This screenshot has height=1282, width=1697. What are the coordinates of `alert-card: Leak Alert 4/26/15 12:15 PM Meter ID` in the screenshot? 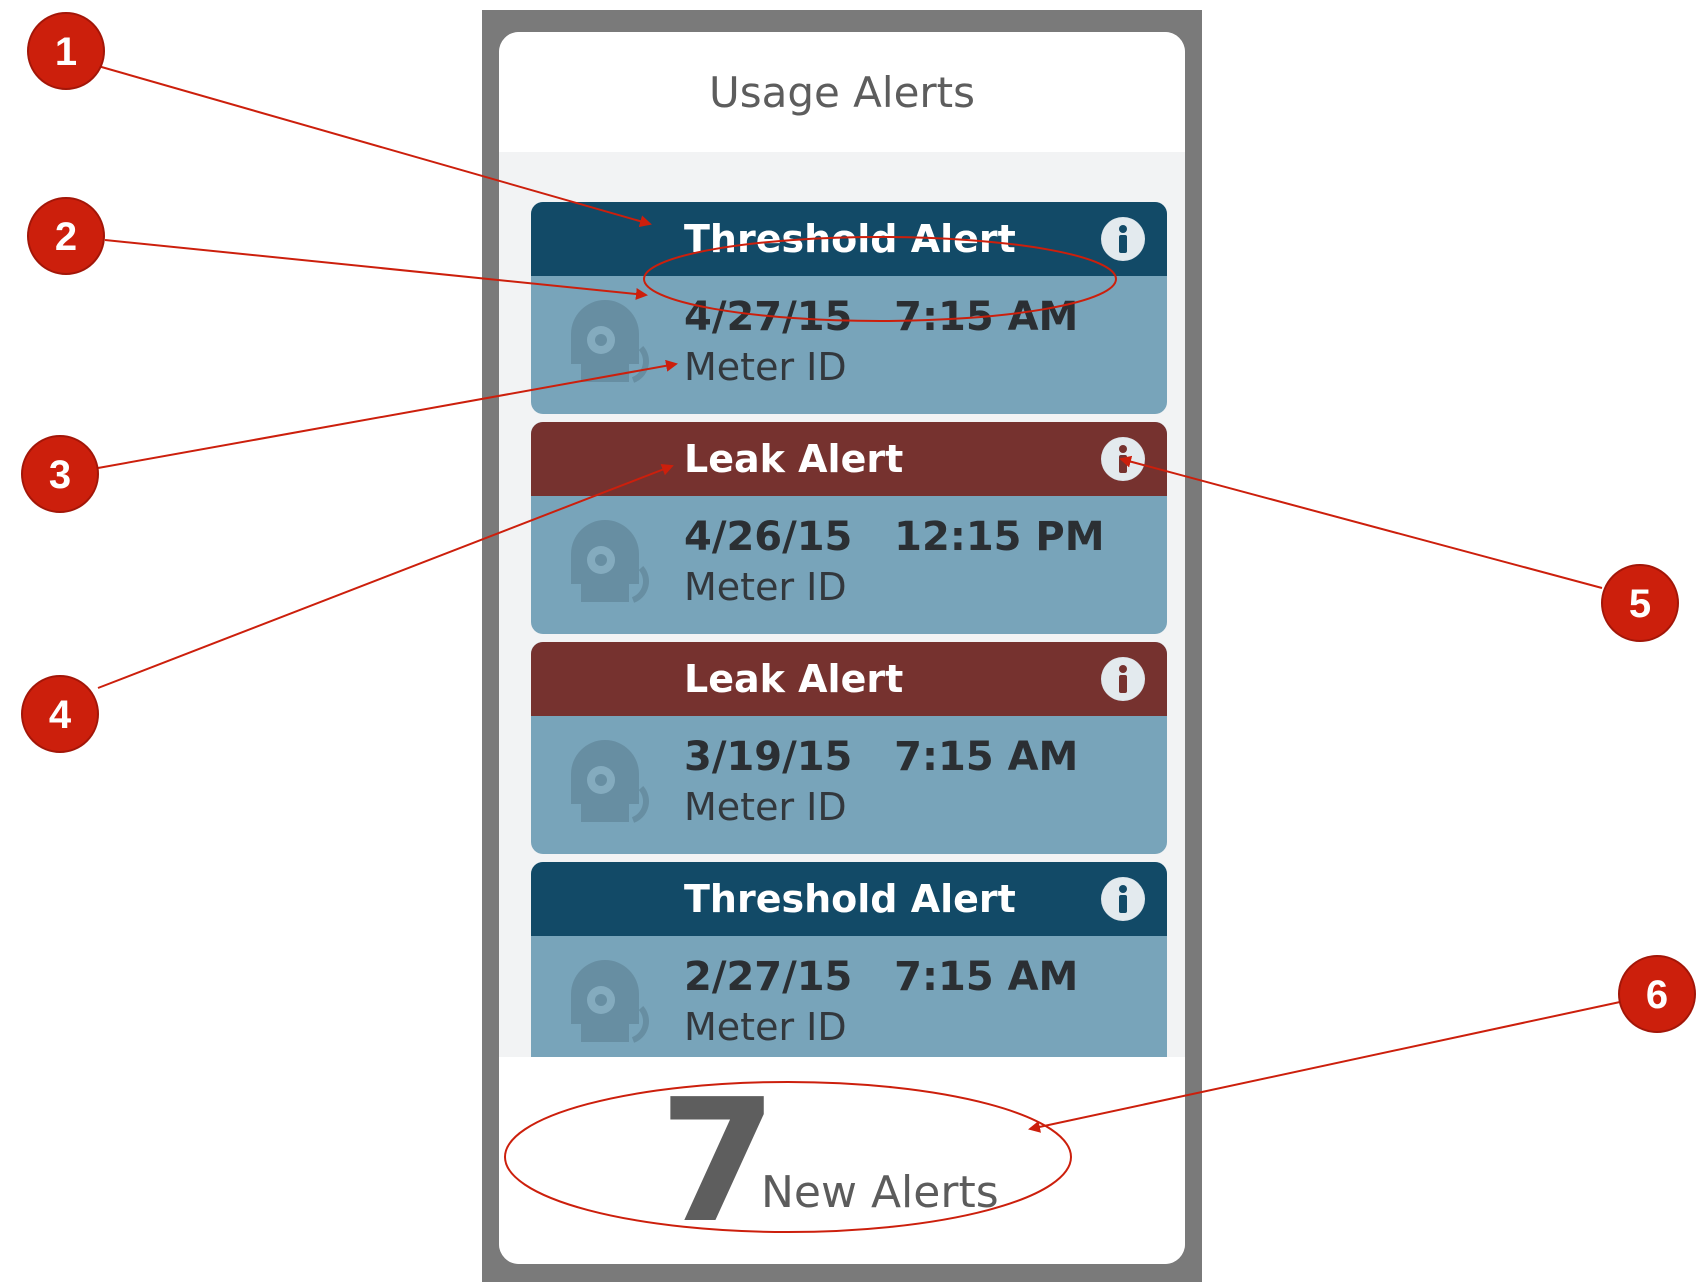 It's located at (849, 528).